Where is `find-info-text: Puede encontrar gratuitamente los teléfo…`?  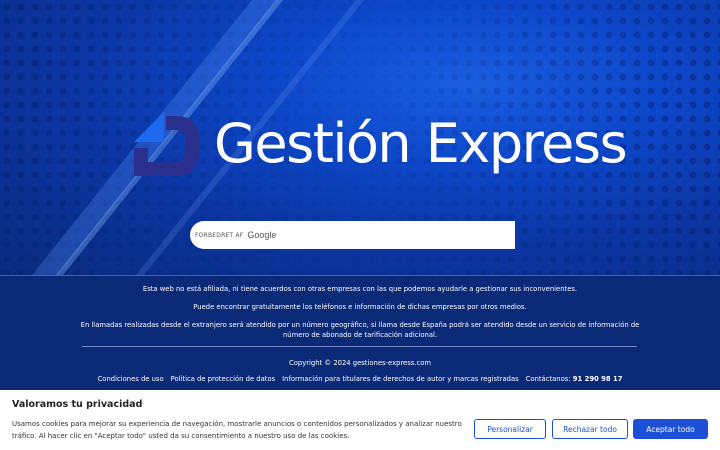
find-info-text: Puede encontrar gratuitamente los teléfo… is located at coordinates (360, 307).